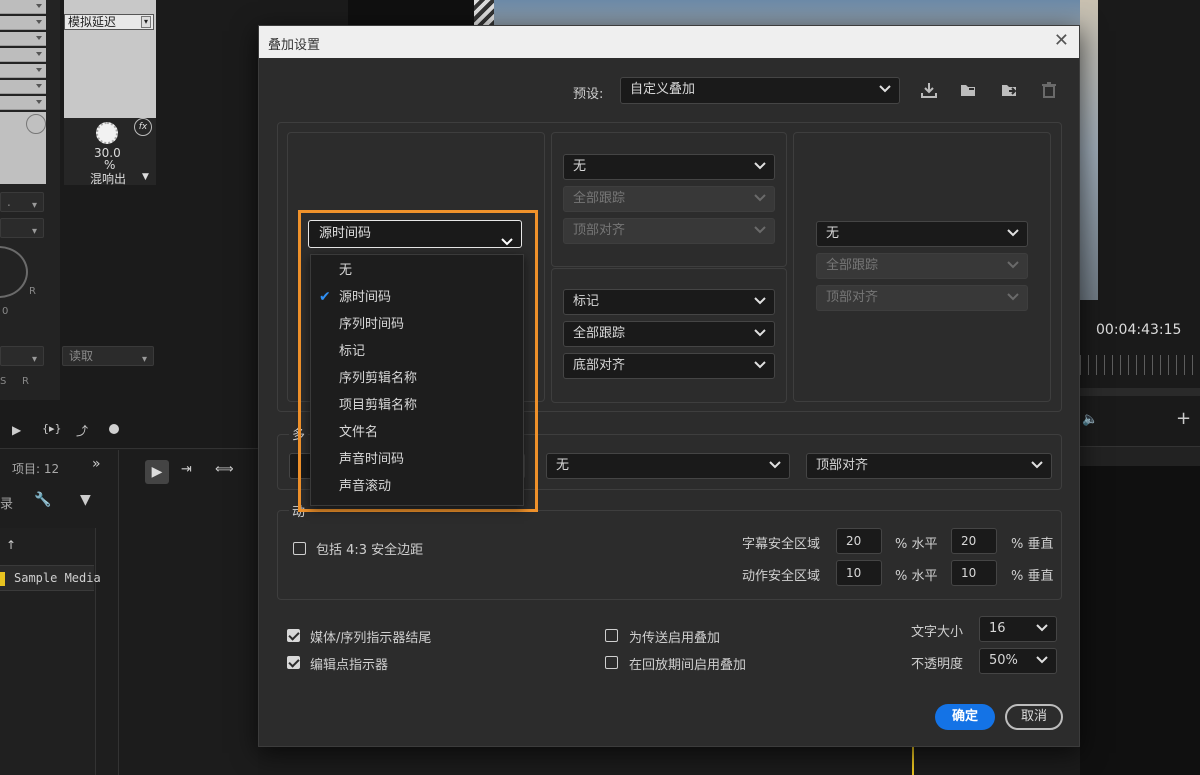 The height and width of the screenshot is (775, 1200). What do you see at coordinates (114, 429) in the screenshot?
I see `record-icon` at bounding box center [114, 429].